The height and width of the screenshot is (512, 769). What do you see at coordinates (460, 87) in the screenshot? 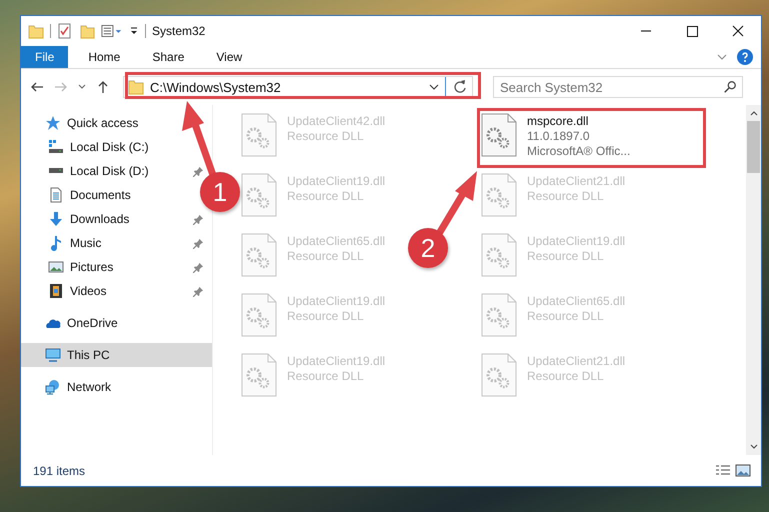
I see `refresh-icon` at bounding box center [460, 87].